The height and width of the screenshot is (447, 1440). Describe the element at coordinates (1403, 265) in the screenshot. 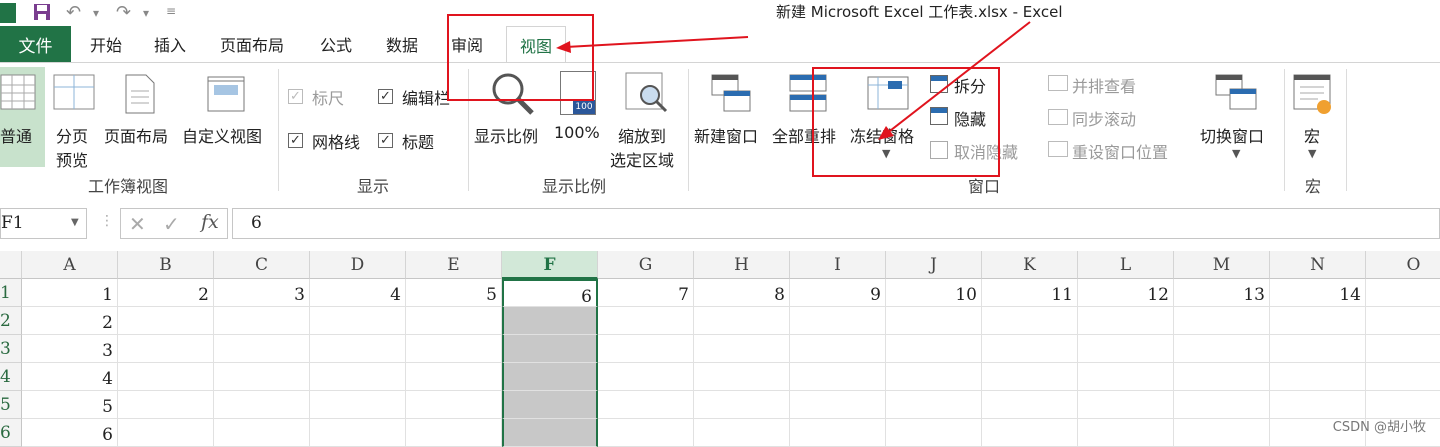

I see `column-header: O` at that location.